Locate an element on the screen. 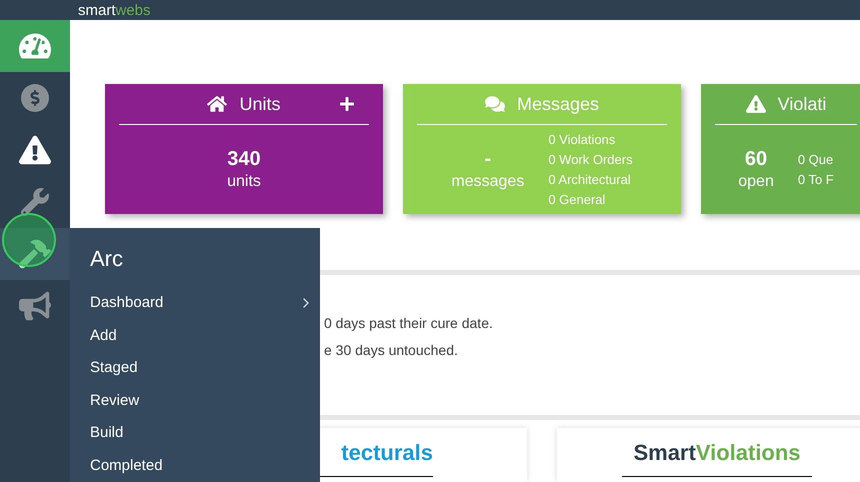  logo: smartwebs is located at coordinates (114, 10).